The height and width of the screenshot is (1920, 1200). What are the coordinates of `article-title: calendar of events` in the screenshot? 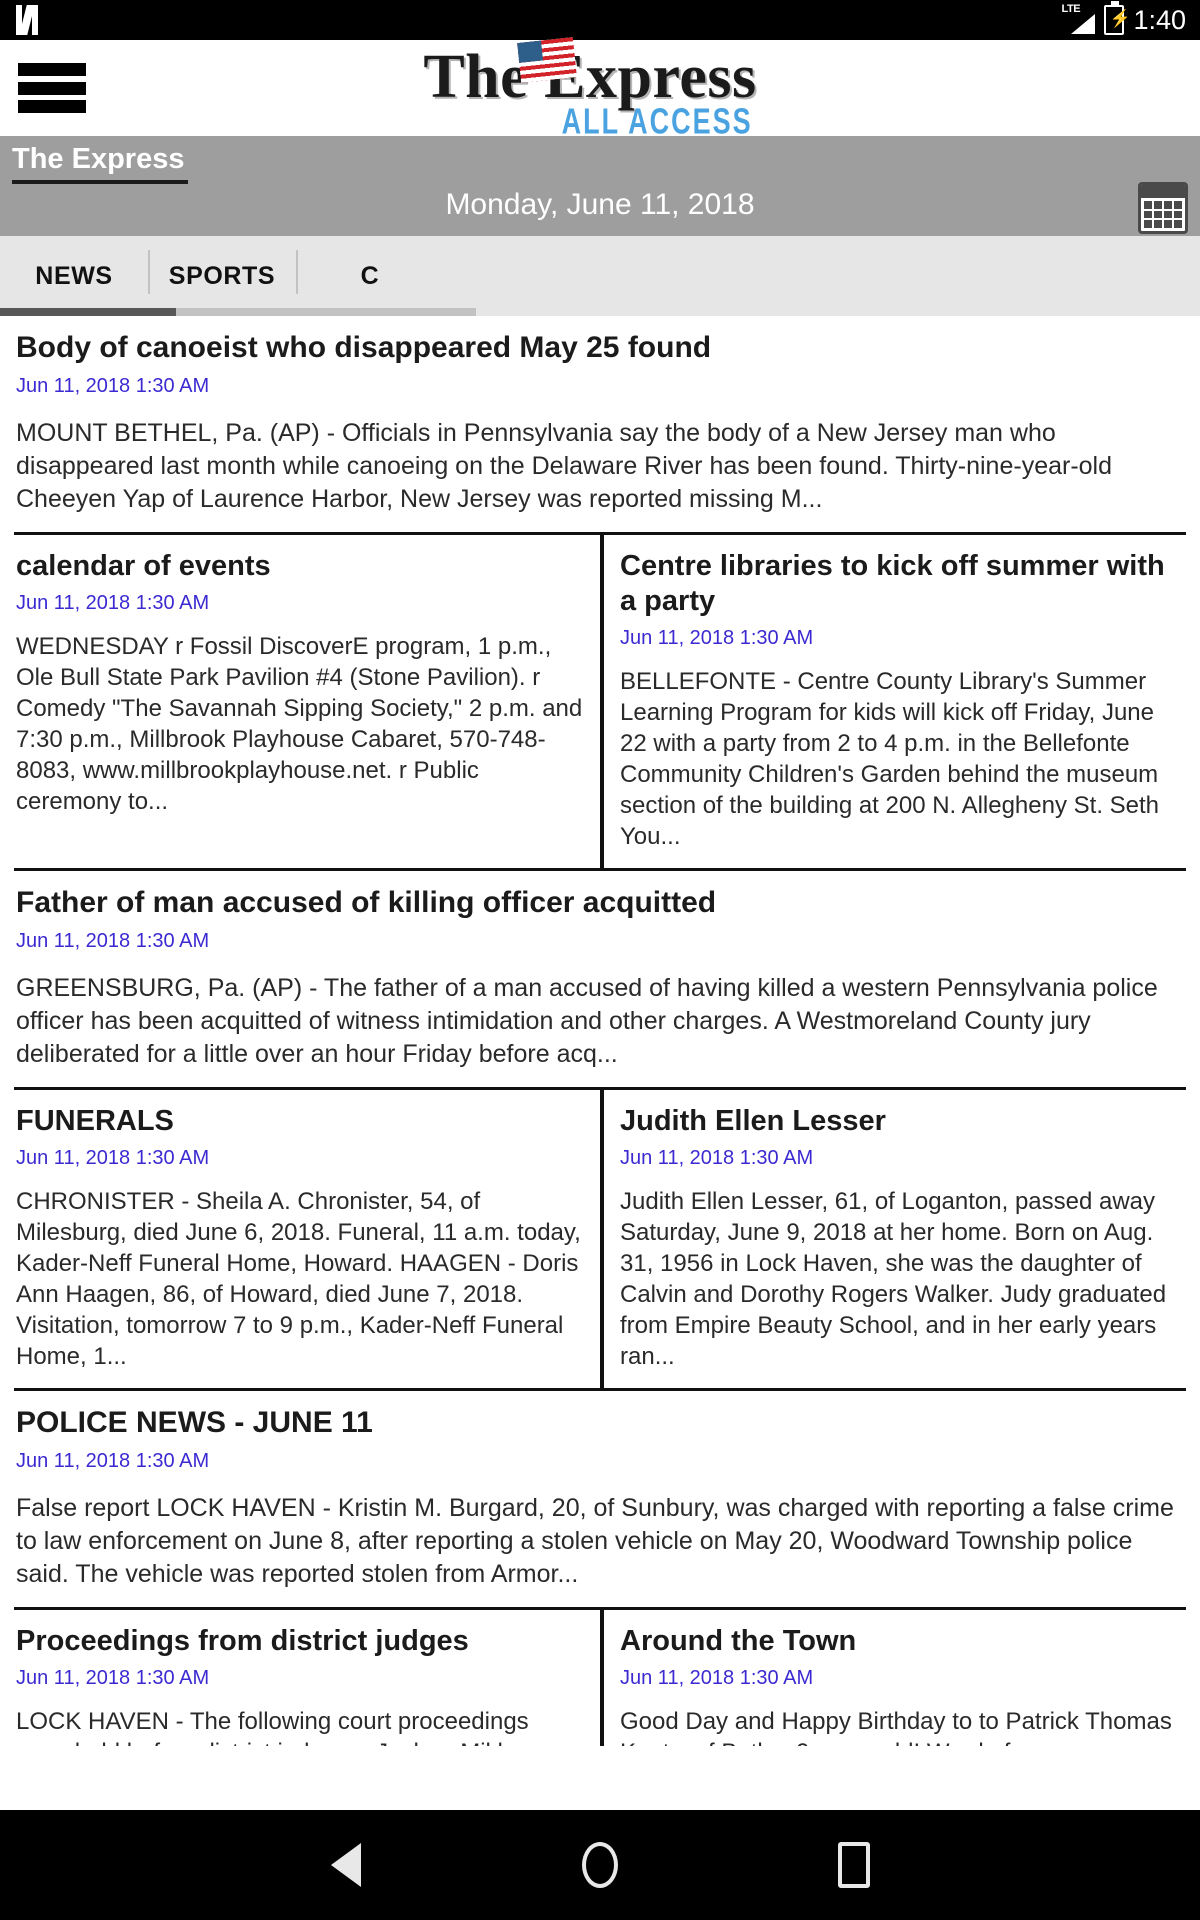 It's located at (143, 566).